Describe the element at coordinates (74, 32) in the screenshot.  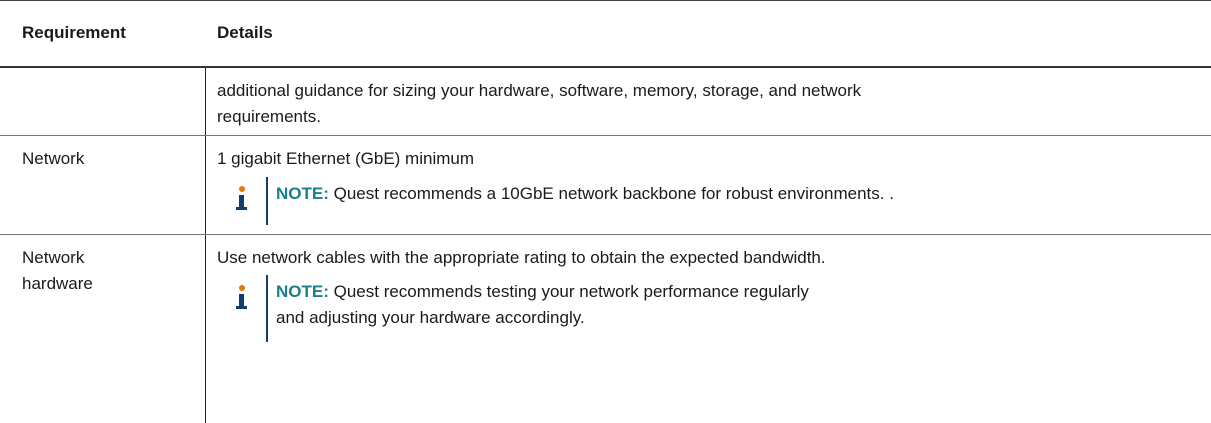
I see `header-requirement: Requirement` at that location.